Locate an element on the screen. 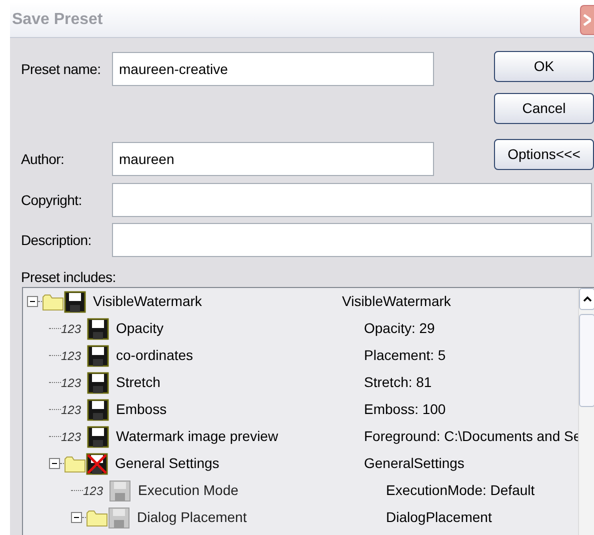 This screenshot has height=535, width=594. input-field: maureen-creative is located at coordinates (273, 69).